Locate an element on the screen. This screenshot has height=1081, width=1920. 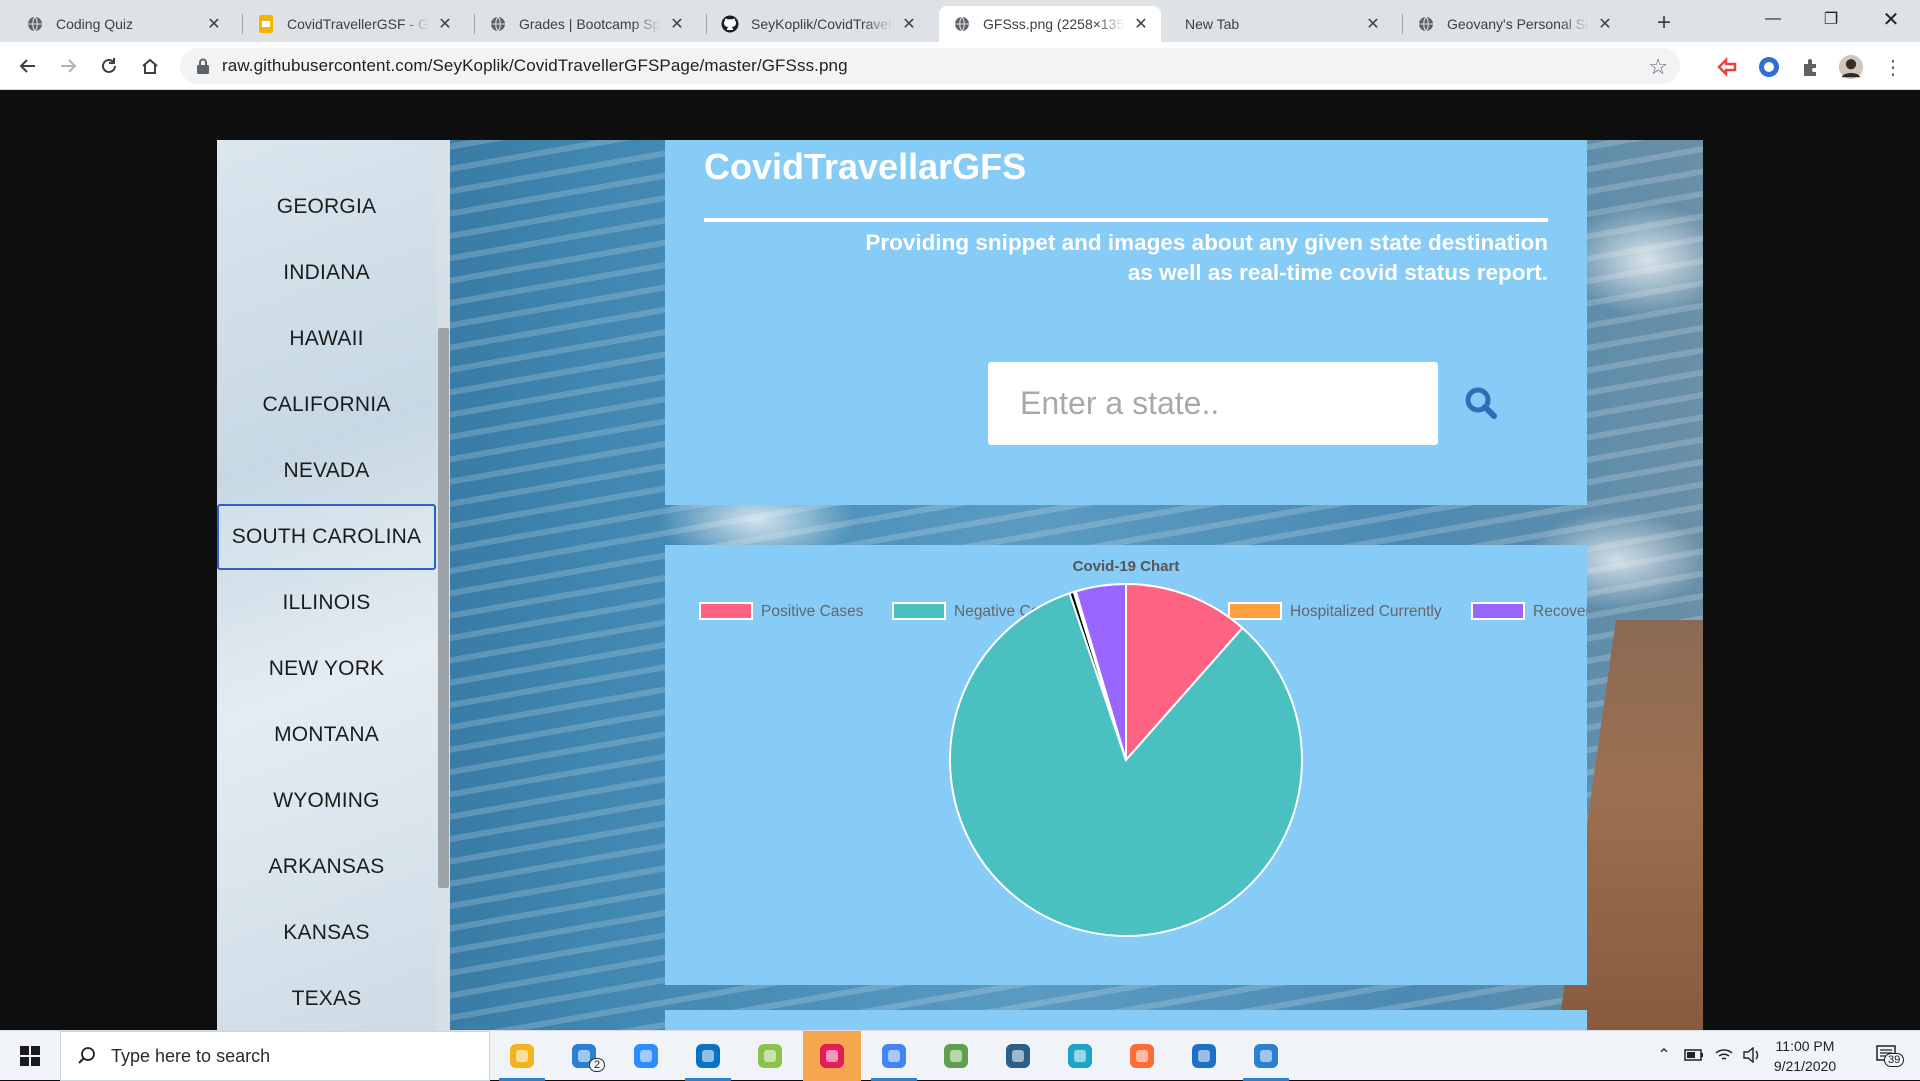
nodejs-icon is located at coordinates (956, 1056).